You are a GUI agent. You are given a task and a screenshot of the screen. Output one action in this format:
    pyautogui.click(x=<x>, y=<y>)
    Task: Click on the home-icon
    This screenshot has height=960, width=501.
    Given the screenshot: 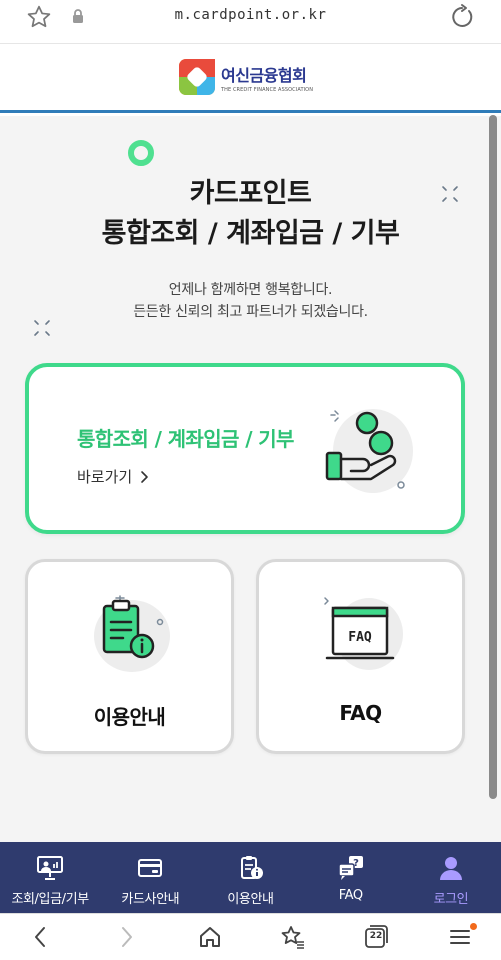 What is the action you would take?
    pyautogui.click(x=210, y=937)
    